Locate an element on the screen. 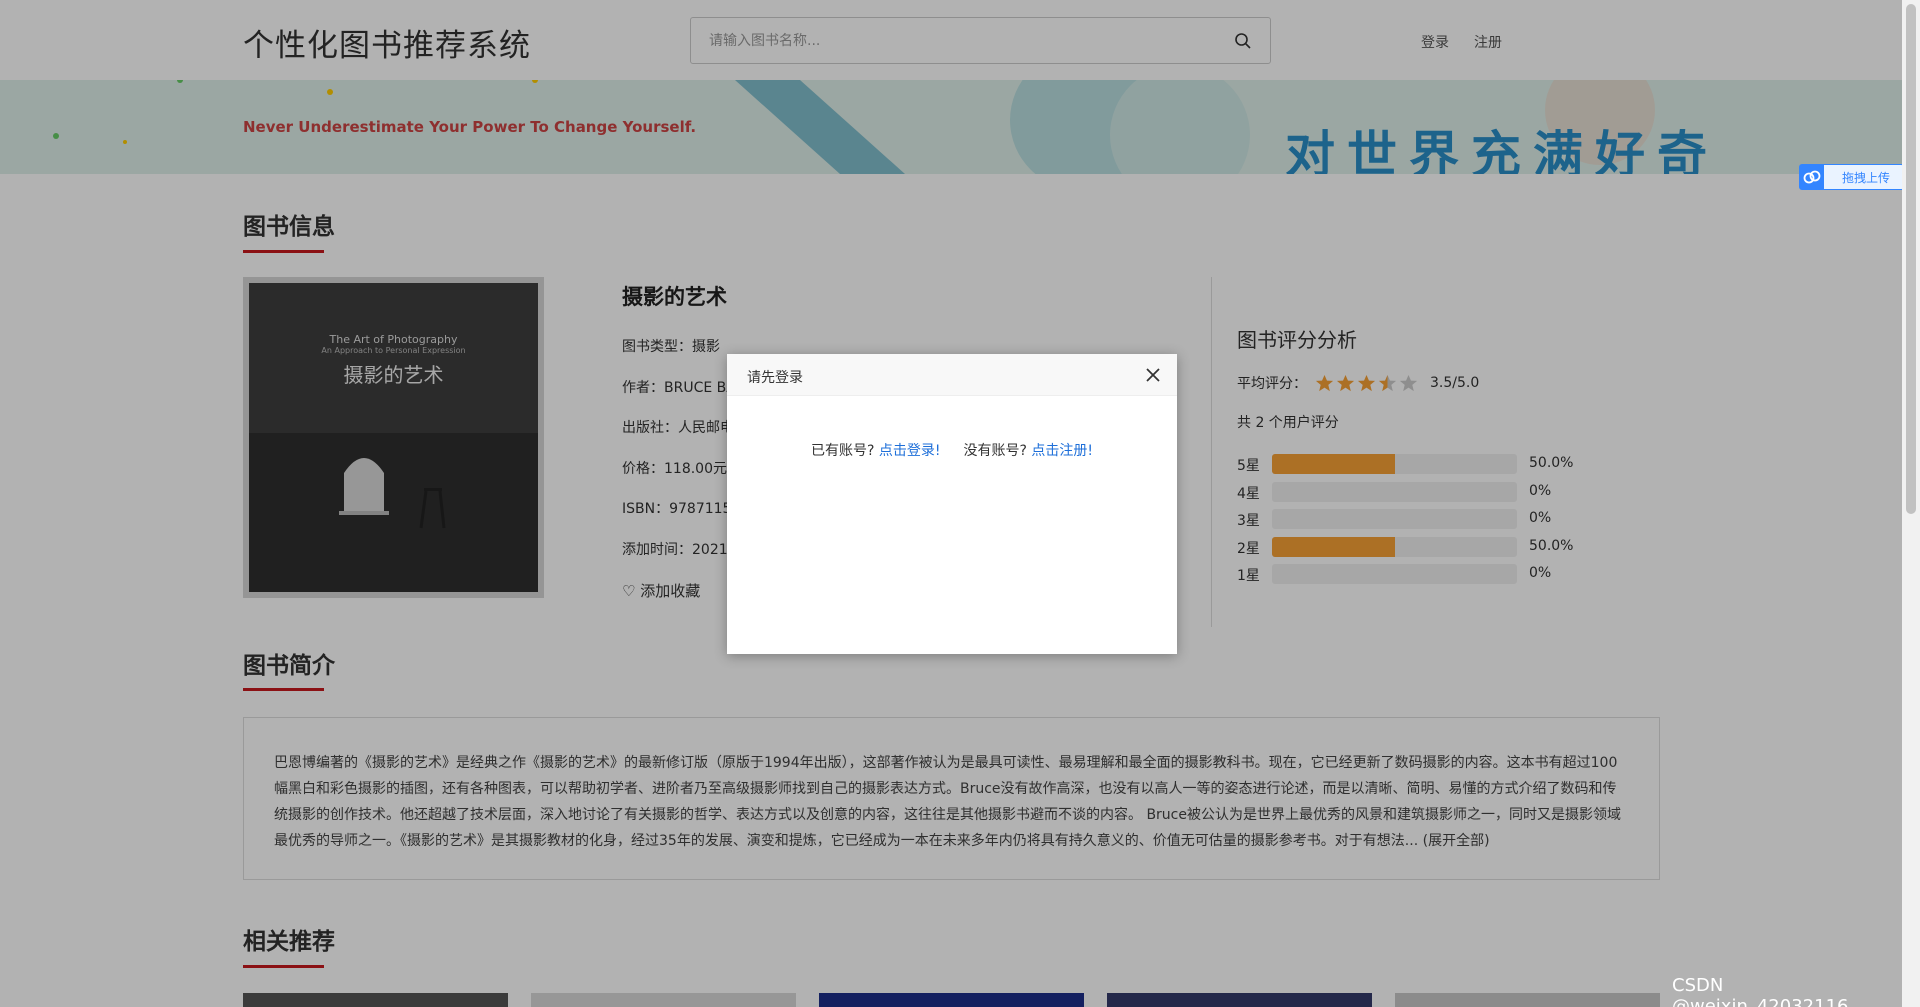 Image resolution: width=1920 pixels, height=1007 pixels. login-modal: 请先登录 已有账号? 点击登录! 没有账号? 点击注册! is located at coordinates (952, 504).